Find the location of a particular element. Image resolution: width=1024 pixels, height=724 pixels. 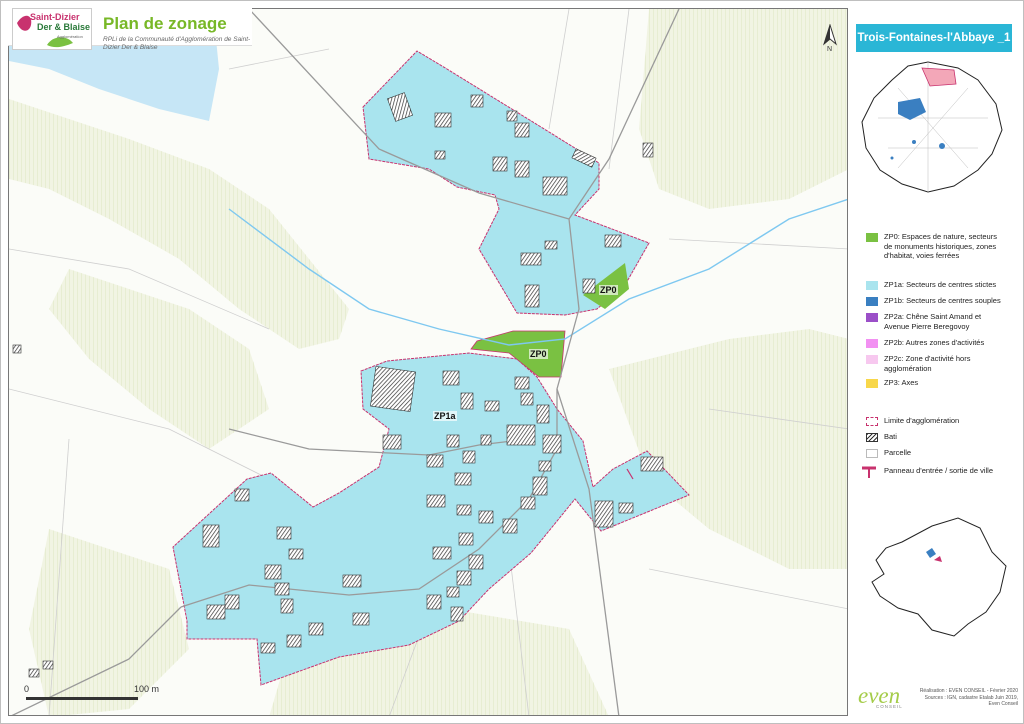

commune-title: Trois-Fontaines-l'Abbaye _1 is located at coordinates (934, 38).